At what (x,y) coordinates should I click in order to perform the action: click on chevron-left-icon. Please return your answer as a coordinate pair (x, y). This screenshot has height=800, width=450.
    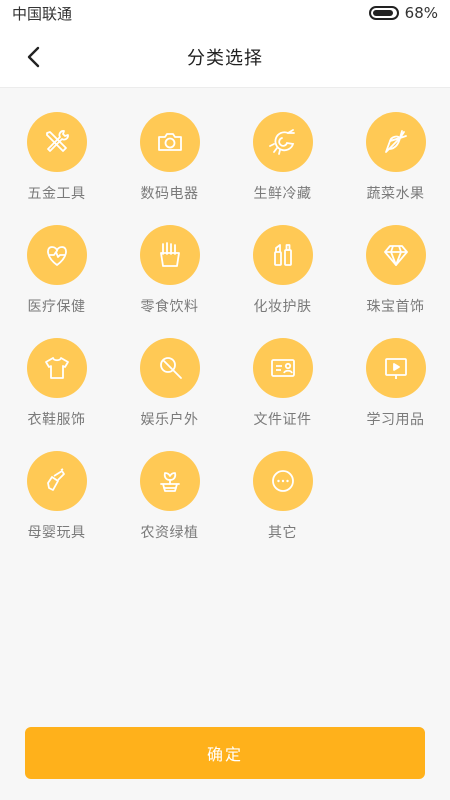
    Looking at the image, I should click on (33, 57).